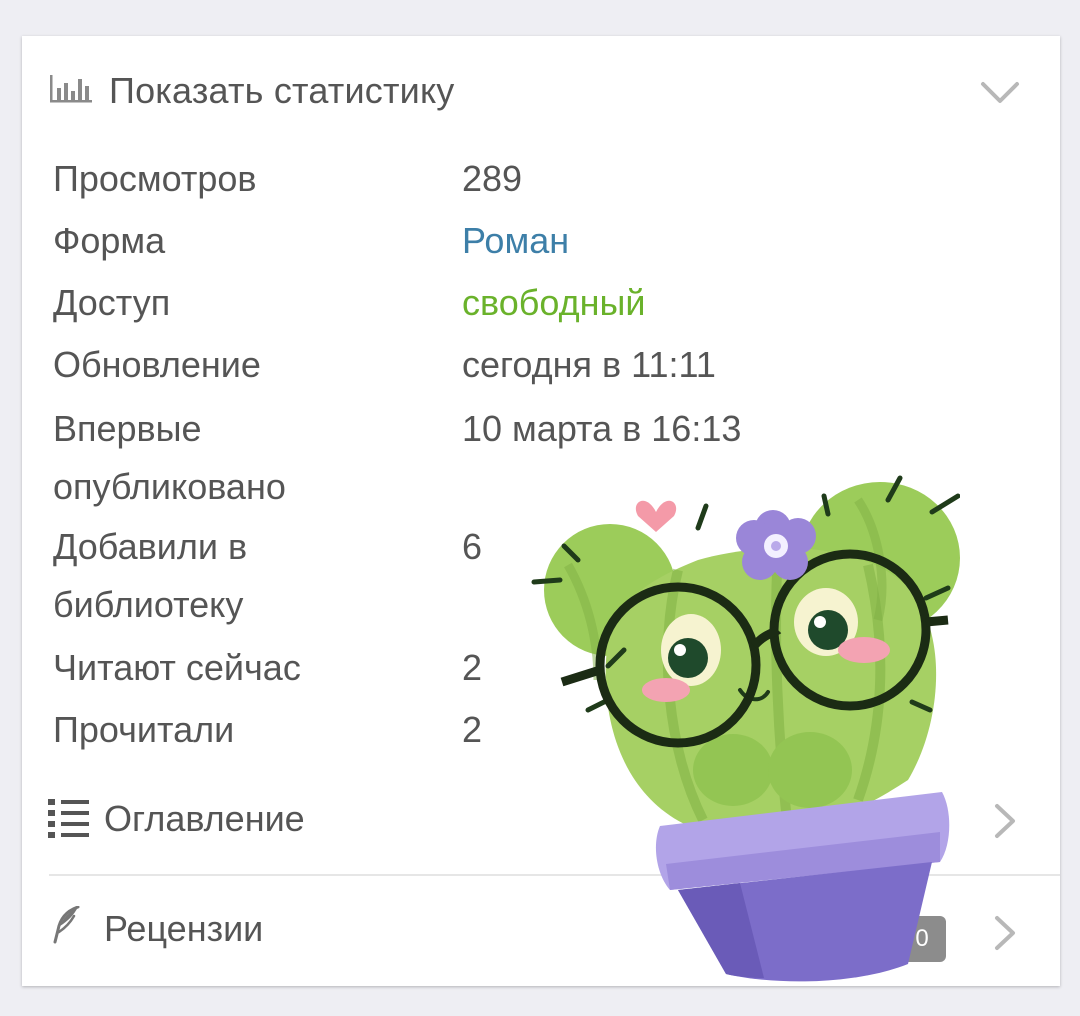  I want to click on chevron-down-icon, so click(1000, 93).